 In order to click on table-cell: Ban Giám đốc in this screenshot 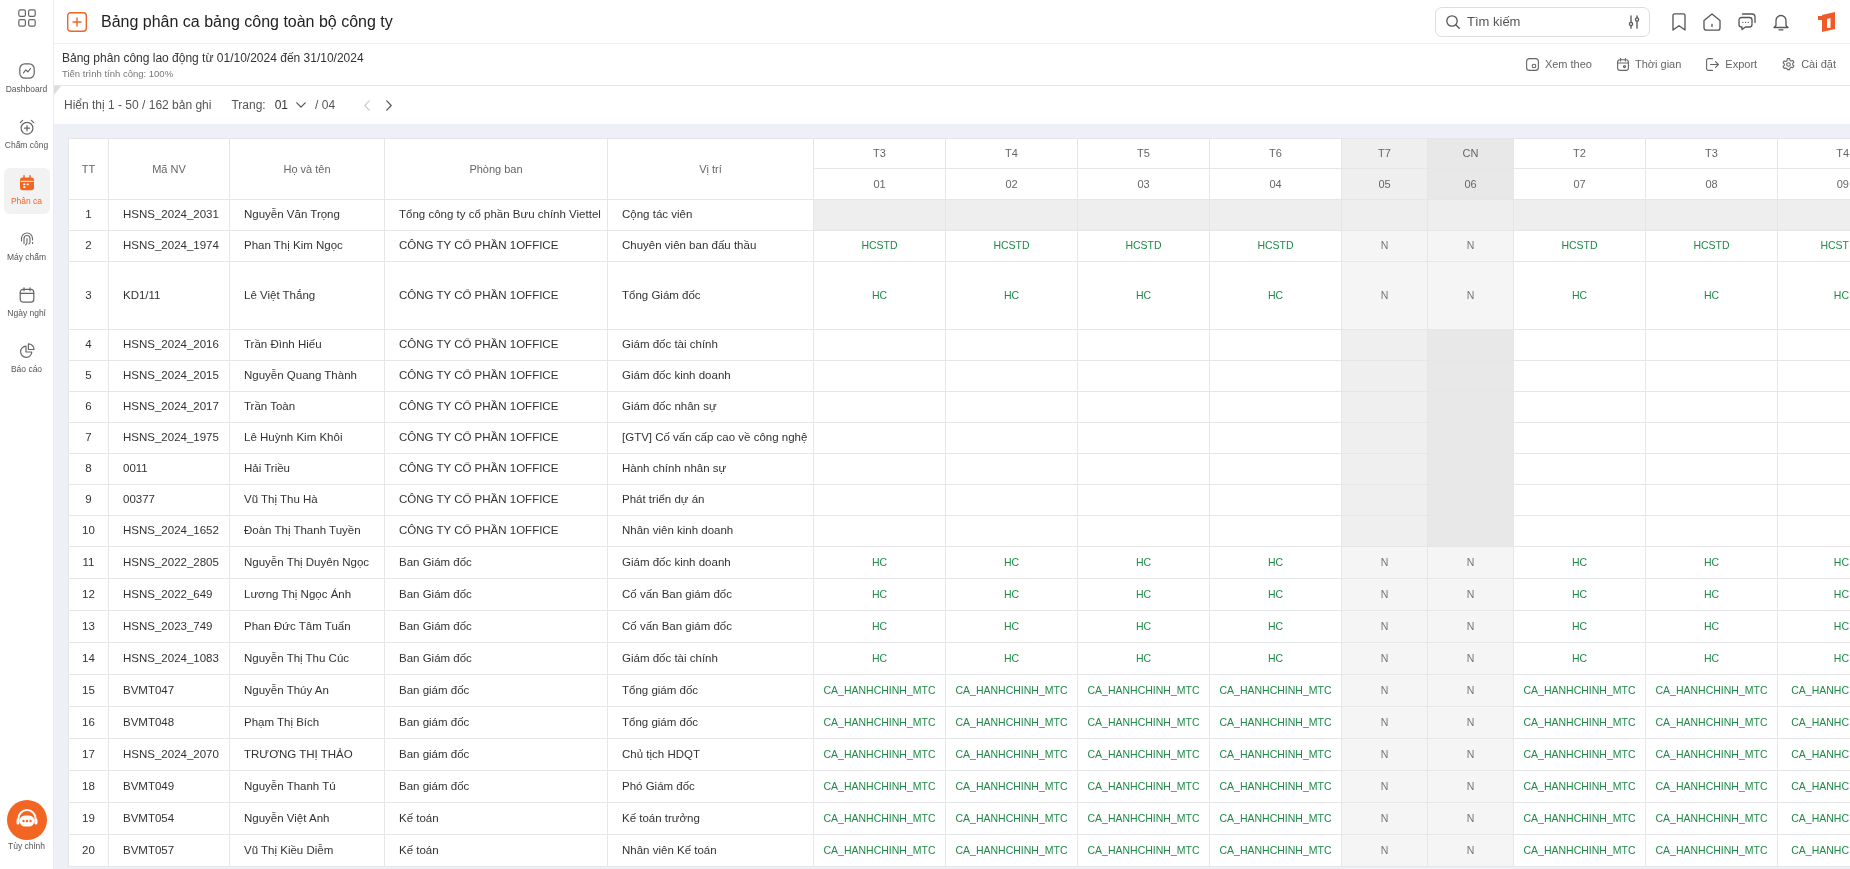, I will do `click(496, 562)`.